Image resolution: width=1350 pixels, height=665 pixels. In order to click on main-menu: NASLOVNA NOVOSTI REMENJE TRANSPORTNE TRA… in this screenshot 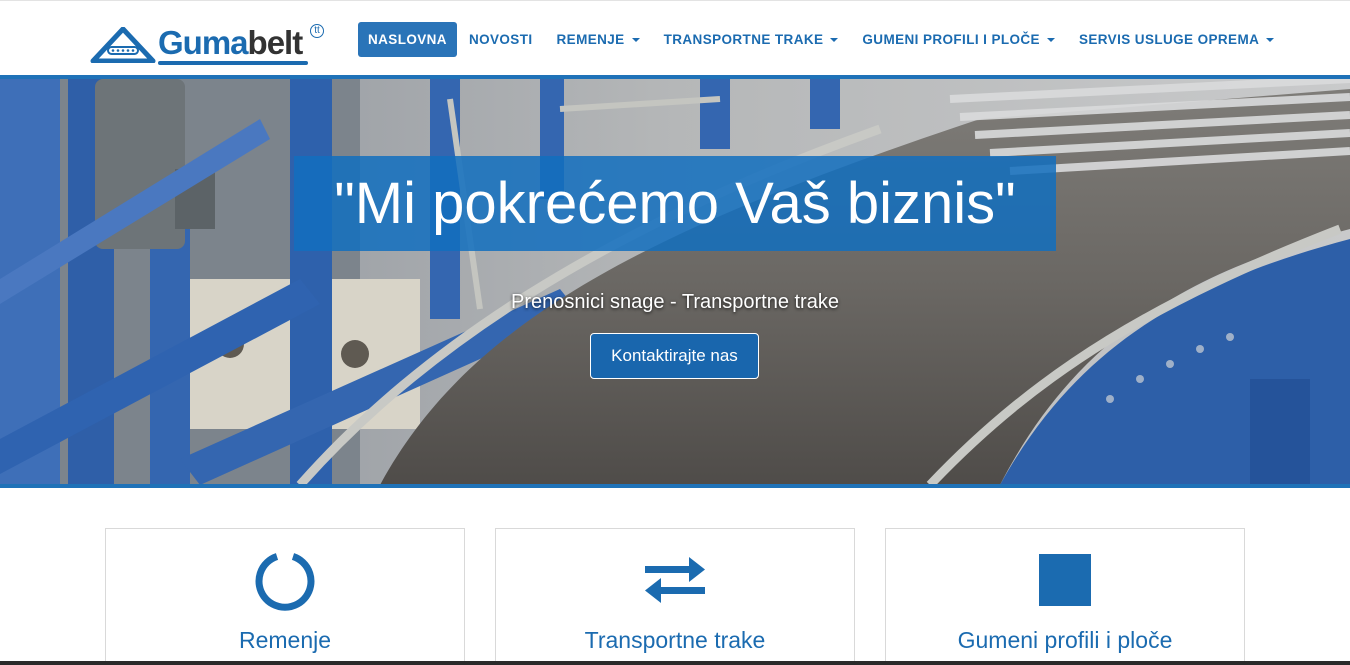, I will do `click(822, 39)`.